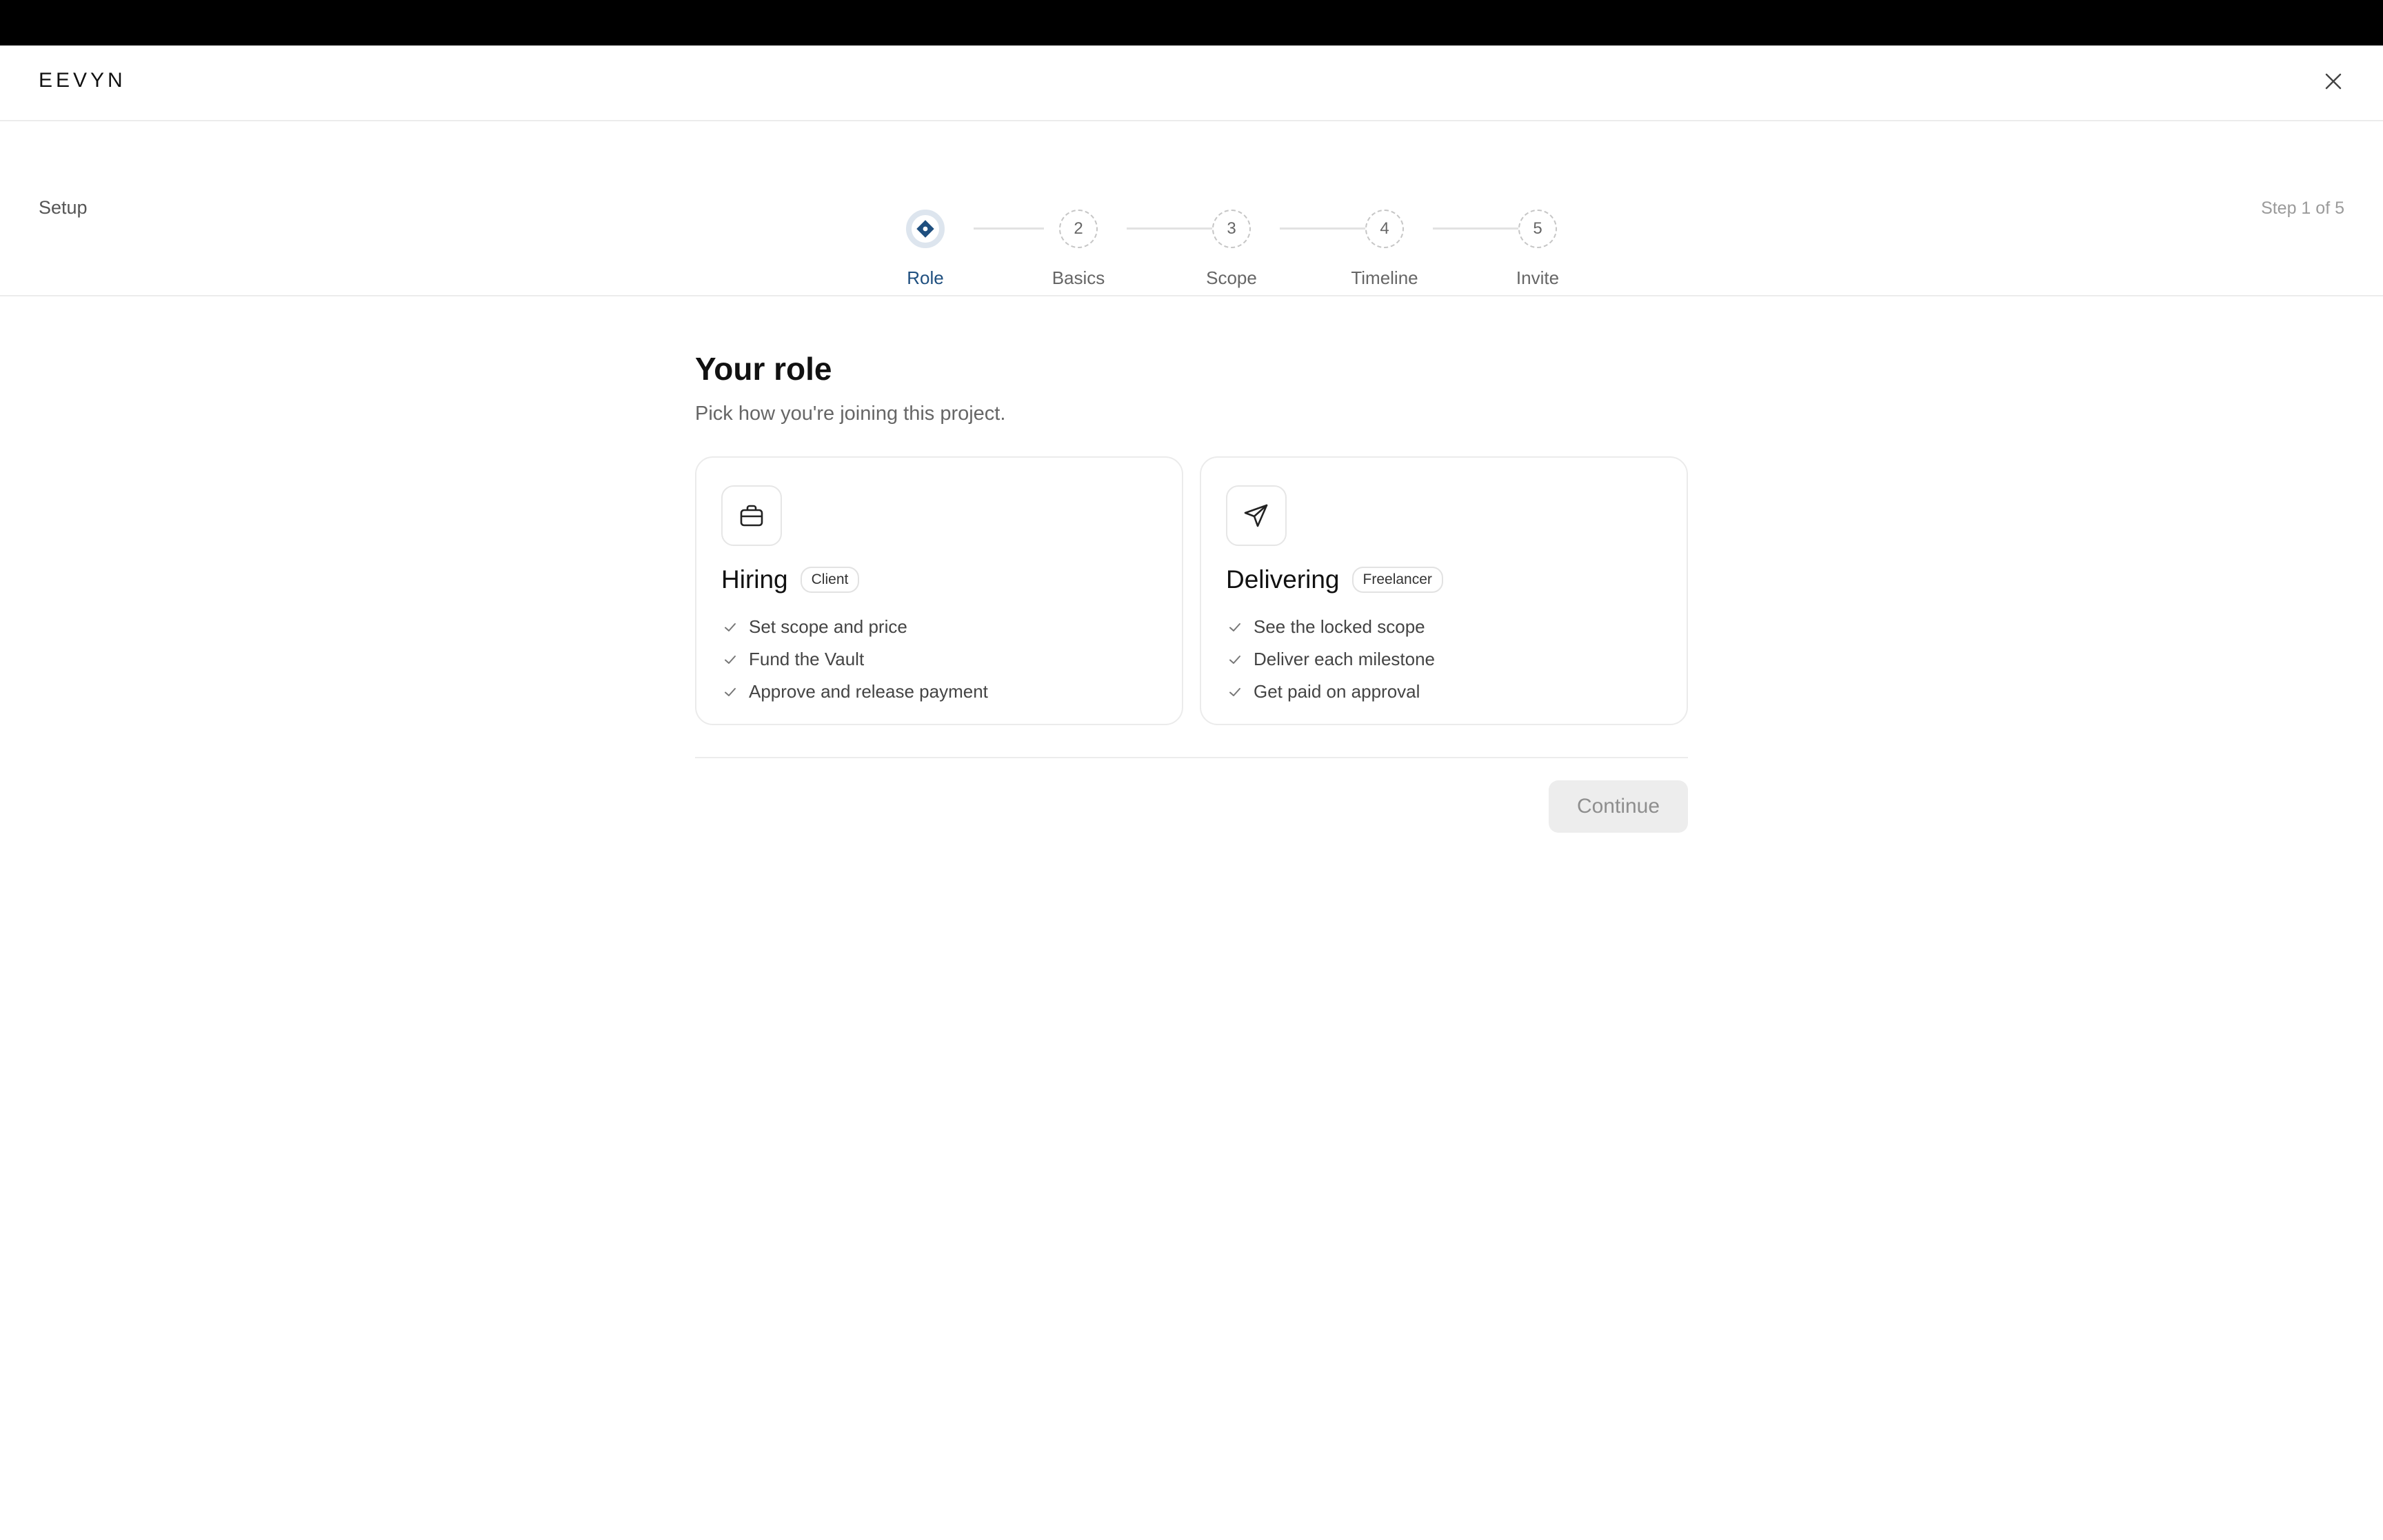 The height and width of the screenshot is (1540, 2383). What do you see at coordinates (850, 414) in the screenshot?
I see `page-subtitle: Pick how you're joining this project.` at bounding box center [850, 414].